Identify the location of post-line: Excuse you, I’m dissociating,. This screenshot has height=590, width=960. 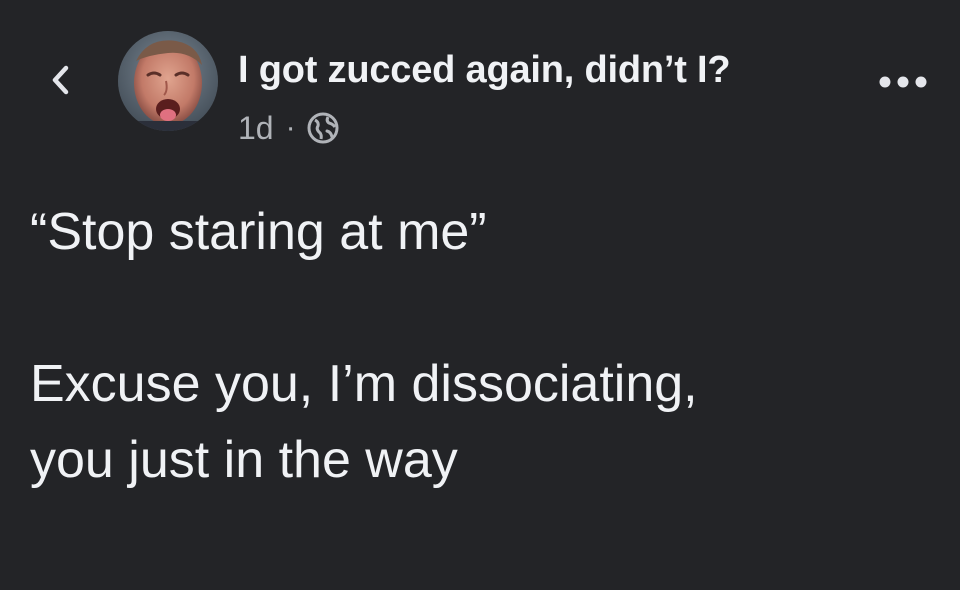
(364, 384).